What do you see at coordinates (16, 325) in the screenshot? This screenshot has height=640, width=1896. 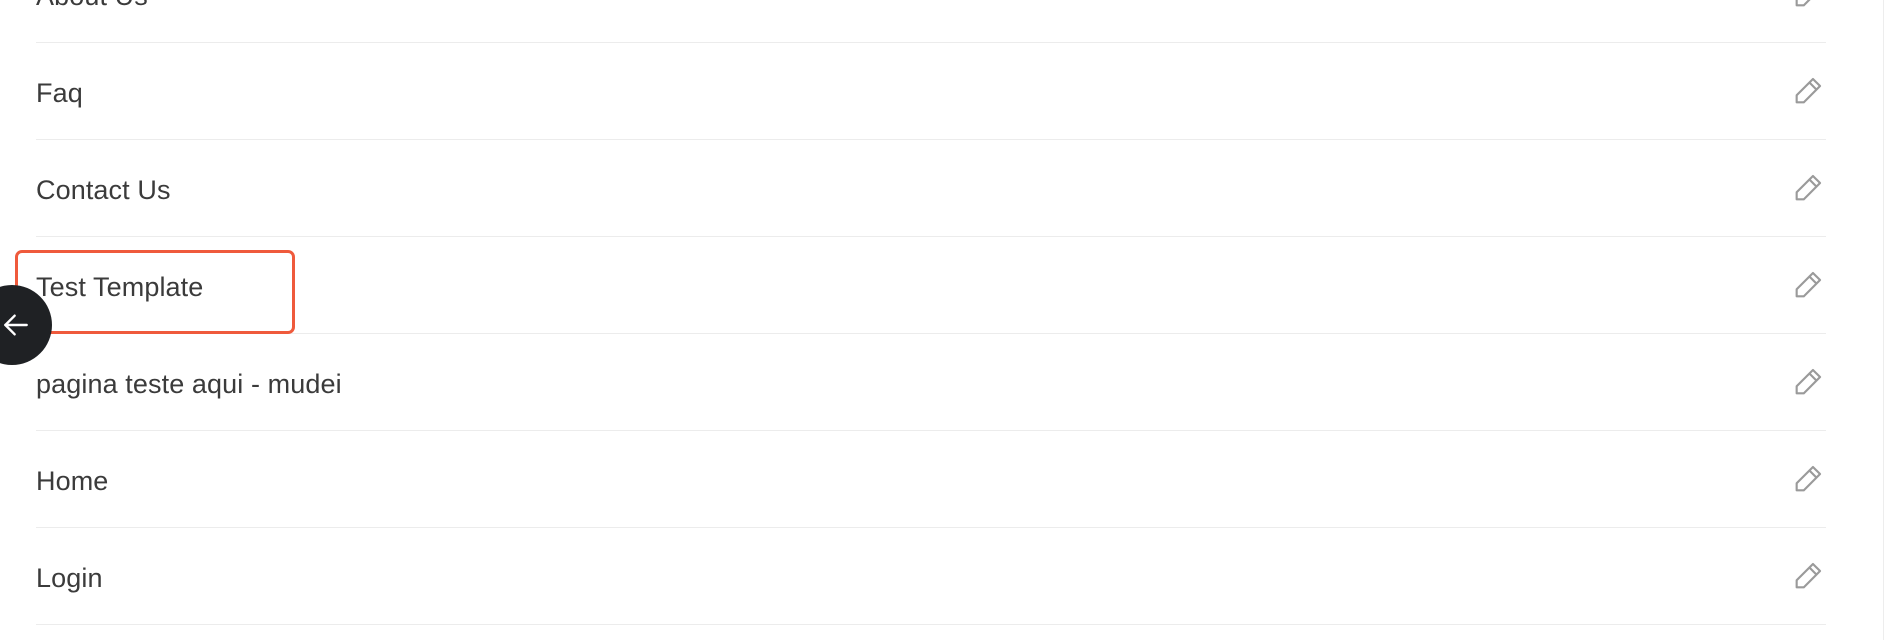 I see `arrow-left-icon` at bounding box center [16, 325].